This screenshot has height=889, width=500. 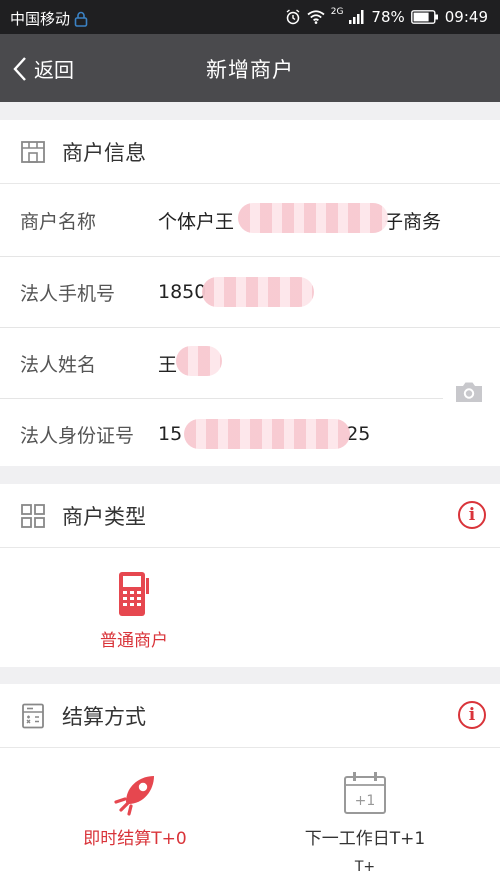 What do you see at coordinates (250, 17) in the screenshot?
I see `status-bar: 中国移动 2G 78% 09:49` at bounding box center [250, 17].